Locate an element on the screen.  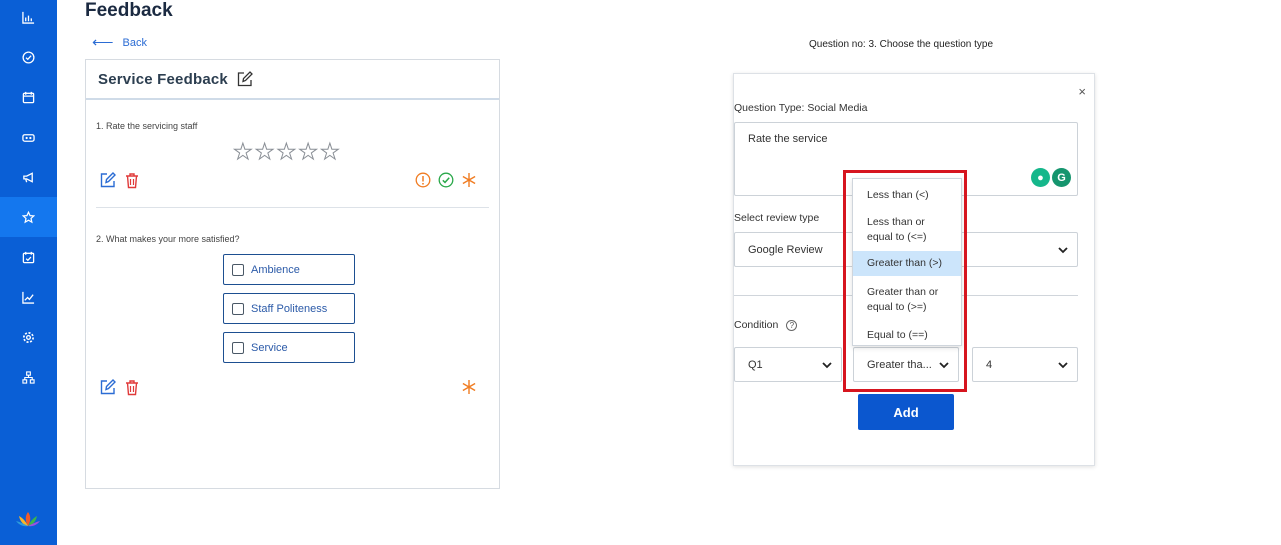
lightbulb-icon: ● is located at coordinates (1040, 177).